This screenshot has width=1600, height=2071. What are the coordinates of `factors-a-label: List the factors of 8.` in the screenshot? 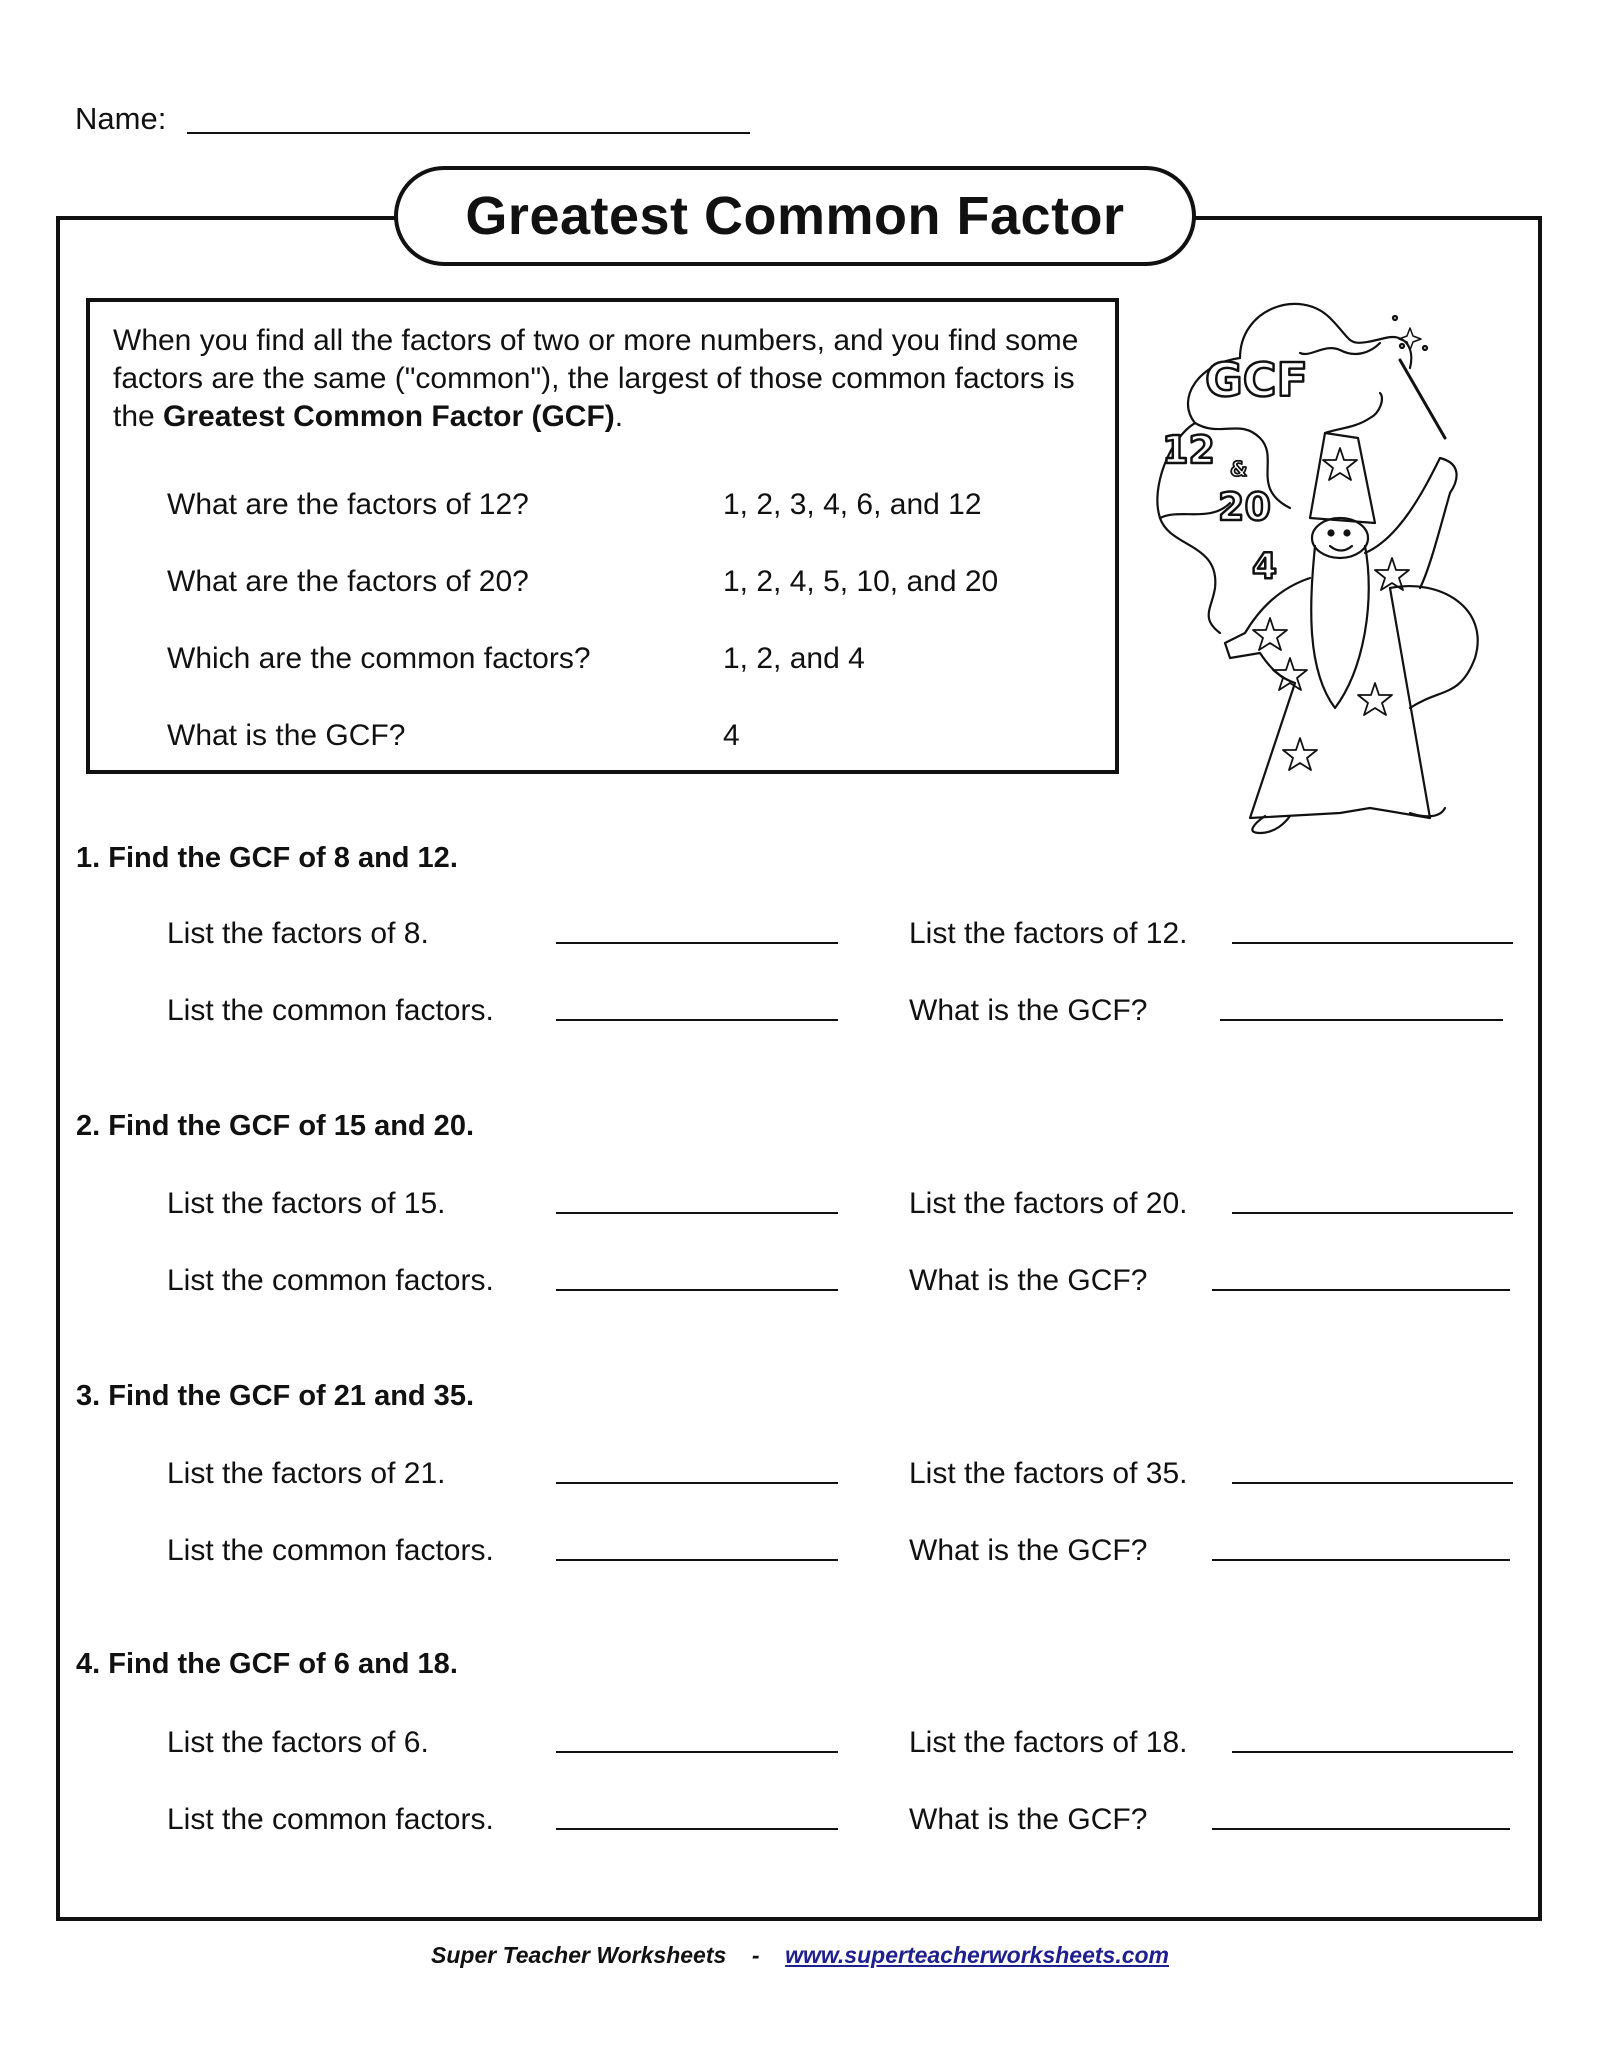 It's located at (298, 933).